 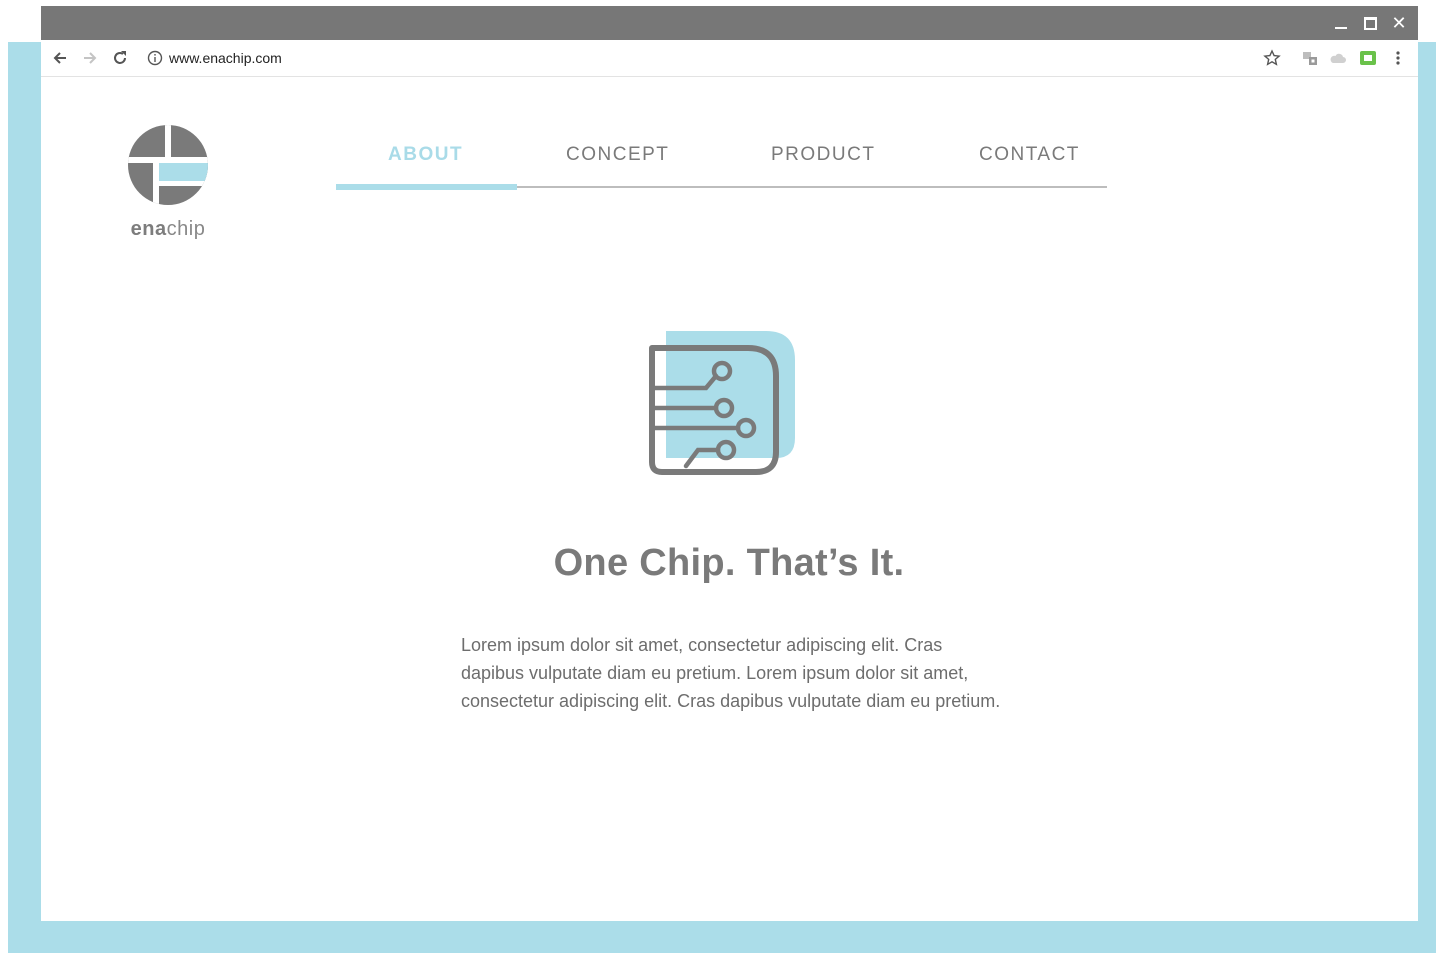 I want to click on logo-text-light: chip, so click(x=186, y=229).